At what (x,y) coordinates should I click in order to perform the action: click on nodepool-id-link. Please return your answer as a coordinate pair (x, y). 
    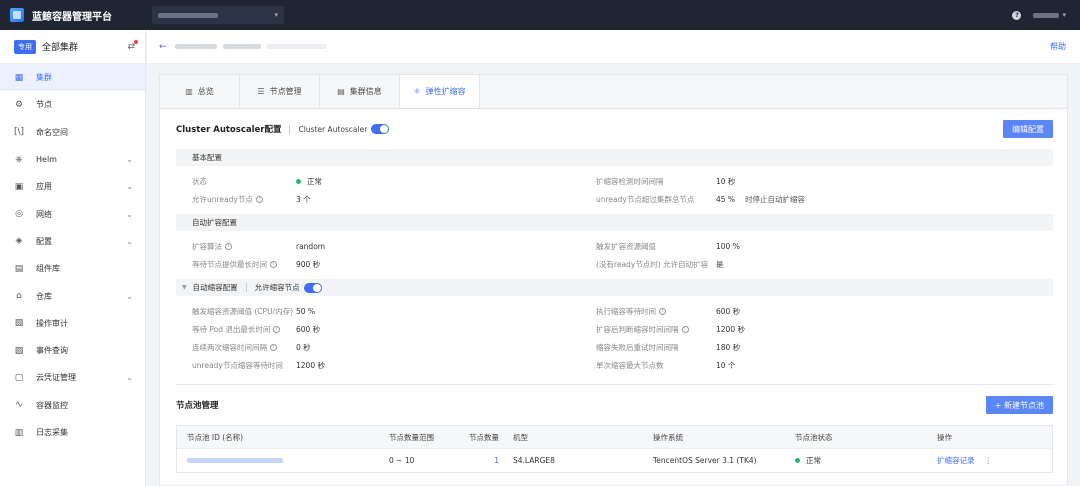
    Looking at the image, I should click on (235, 460).